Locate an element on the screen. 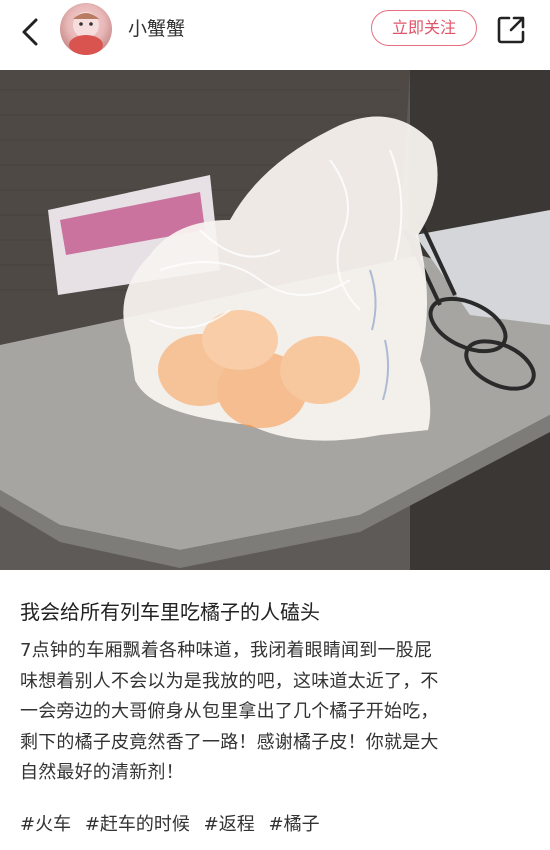 This screenshot has height=850, width=550. post-body-line: 7点钟的车厢飘着各种味道，我闭着眼睛闻到一股屁 is located at coordinates (226, 650).